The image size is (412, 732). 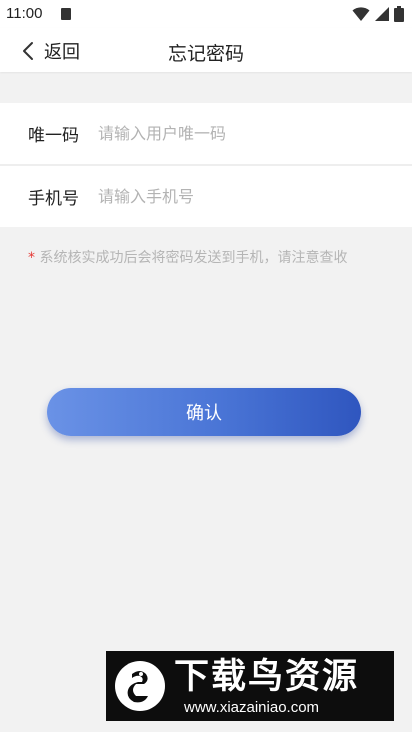 I want to click on unique-code-row: 唯一码, so click(x=206, y=133).